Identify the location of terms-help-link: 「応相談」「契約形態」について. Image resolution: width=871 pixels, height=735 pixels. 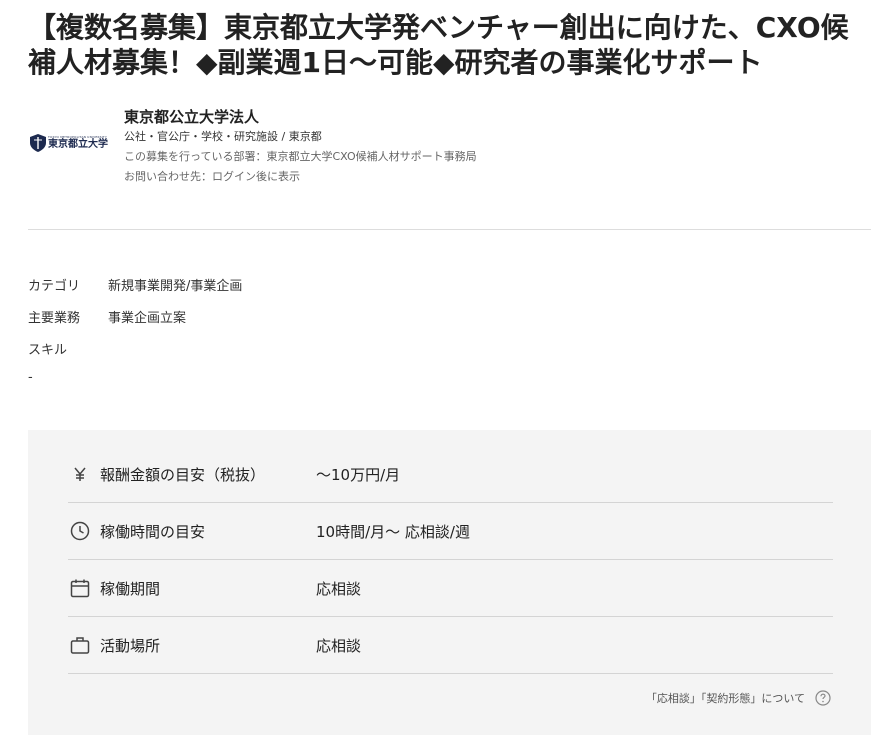
(738, 698).